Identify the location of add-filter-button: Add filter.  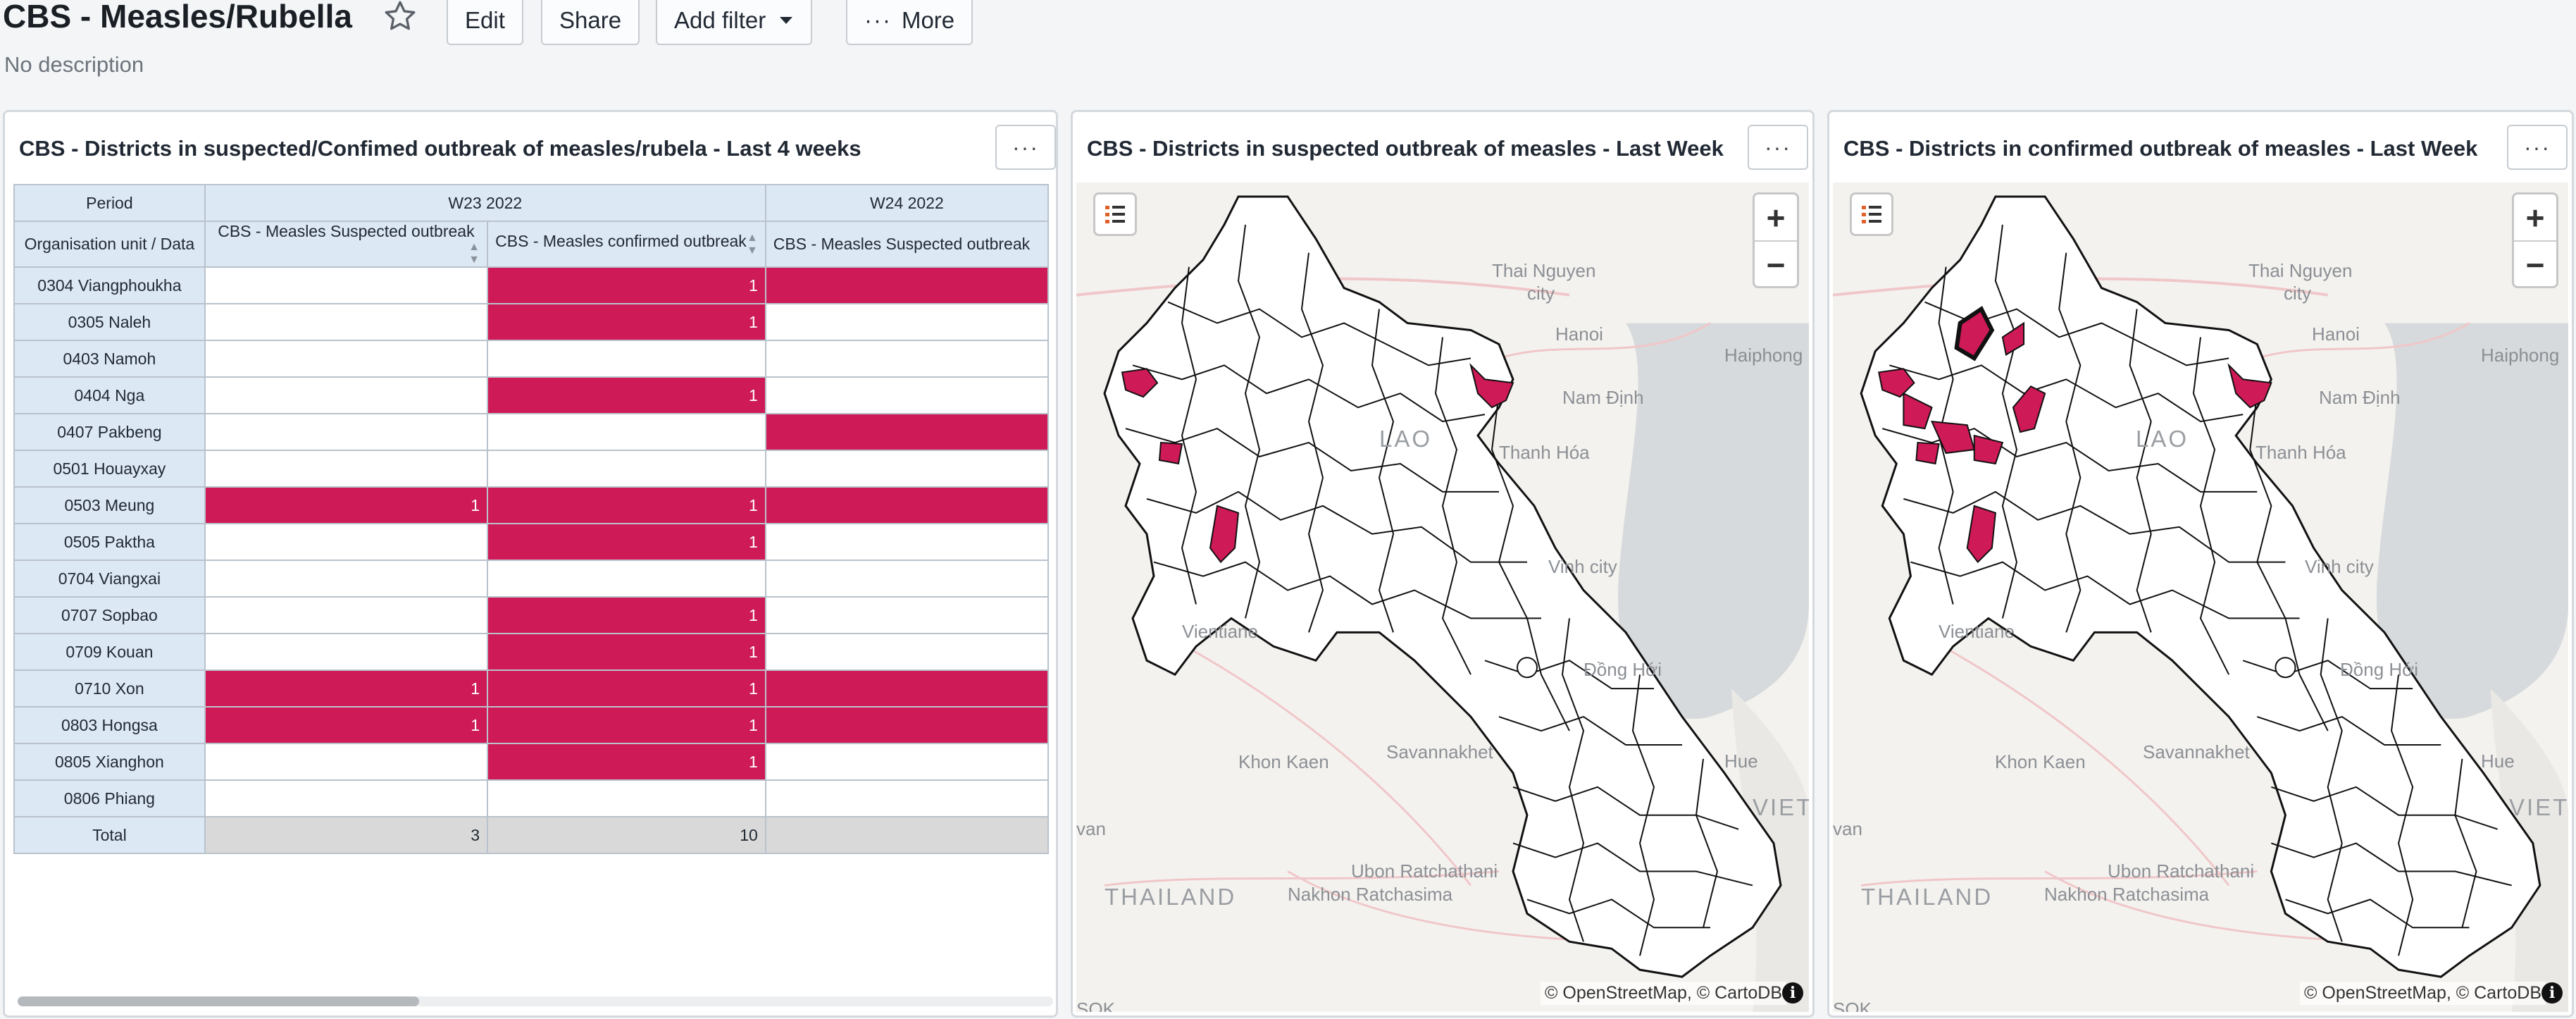
(734, 23).